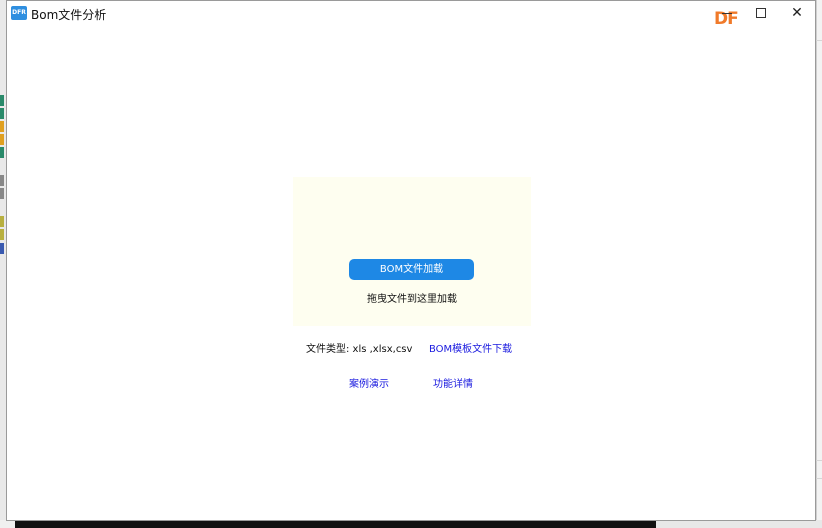 The image size is (822, 528). I want to click on title-bar: DFR Bom文件分析 DF ✕, so click(411, 15).